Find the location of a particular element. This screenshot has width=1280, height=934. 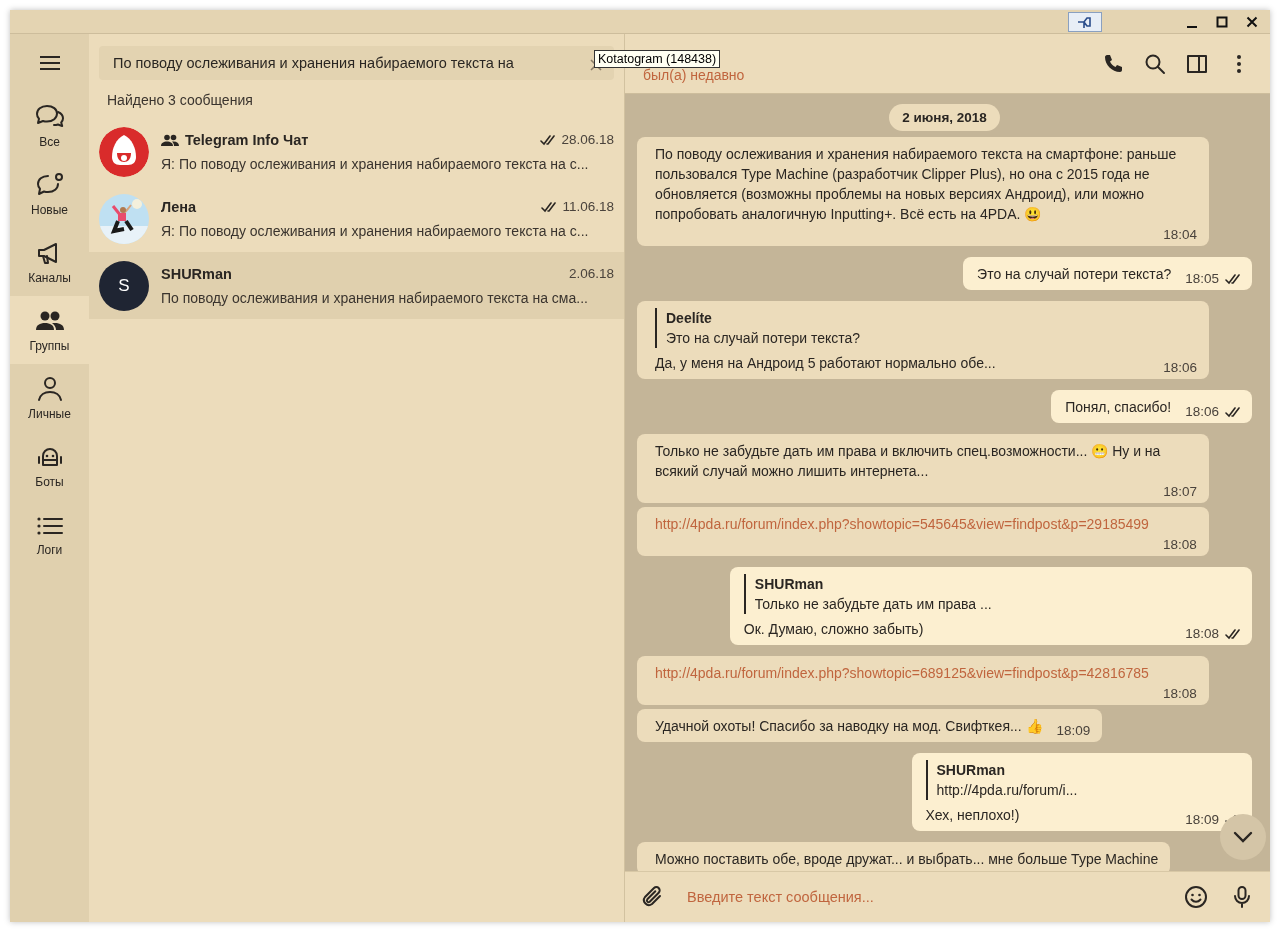

hood-avatar-icon is located at coordinates (124, 151).